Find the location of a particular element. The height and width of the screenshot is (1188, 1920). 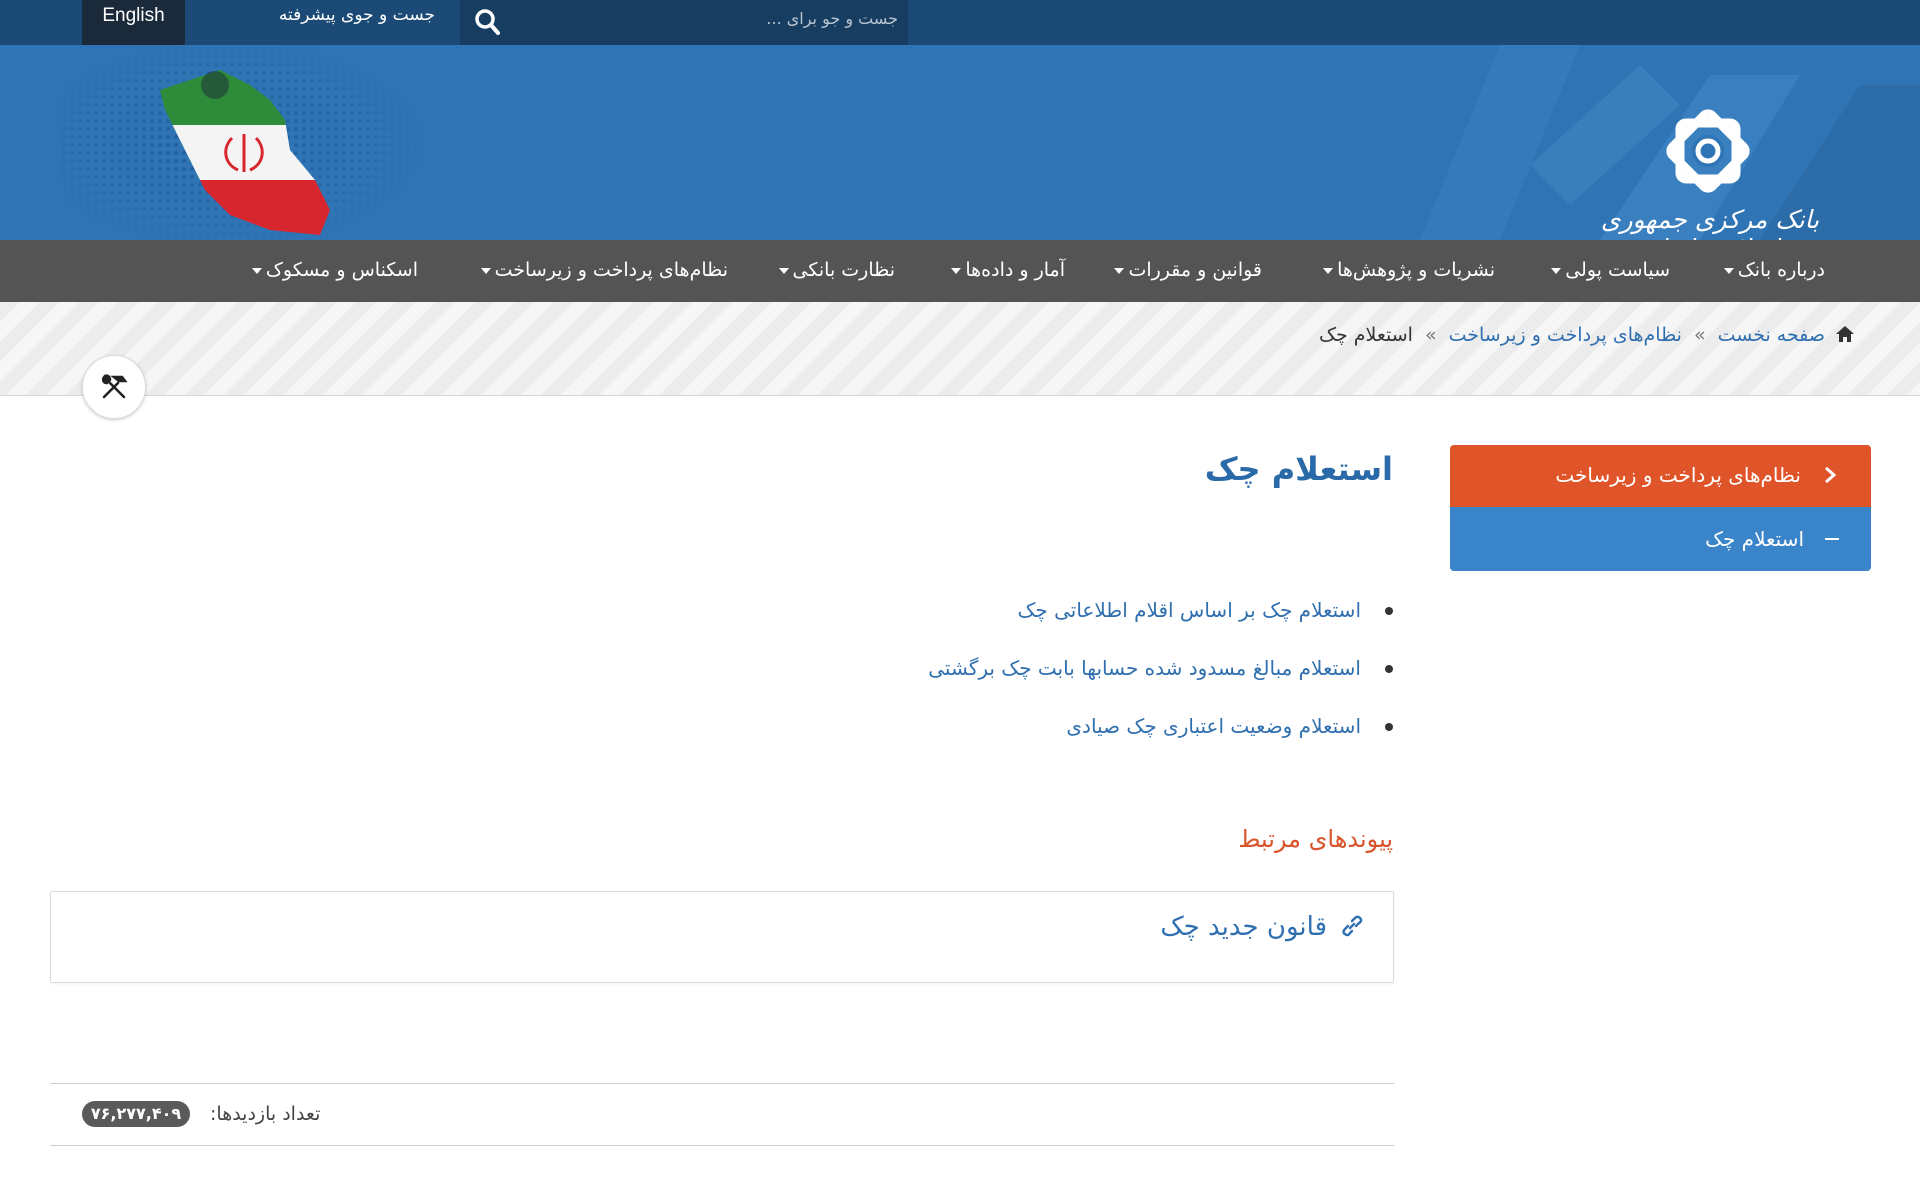

search-input is located at coordinates (712, 18).